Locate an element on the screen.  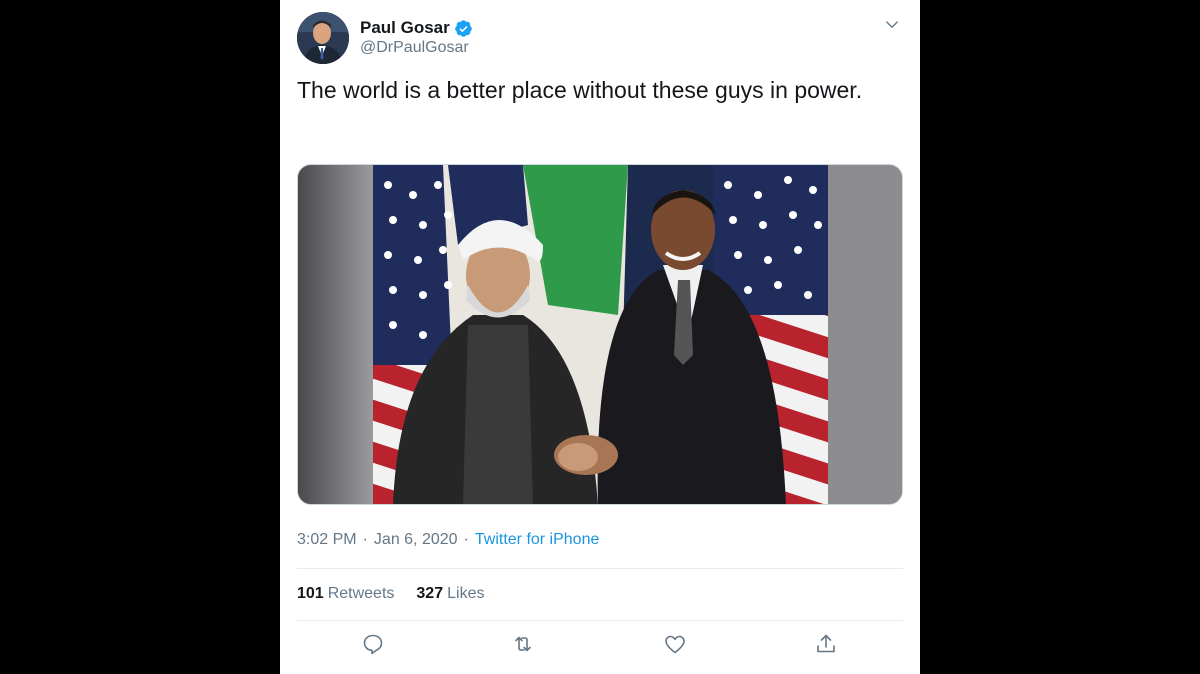
profile-photo-icon is located at coordinates (323, 38).